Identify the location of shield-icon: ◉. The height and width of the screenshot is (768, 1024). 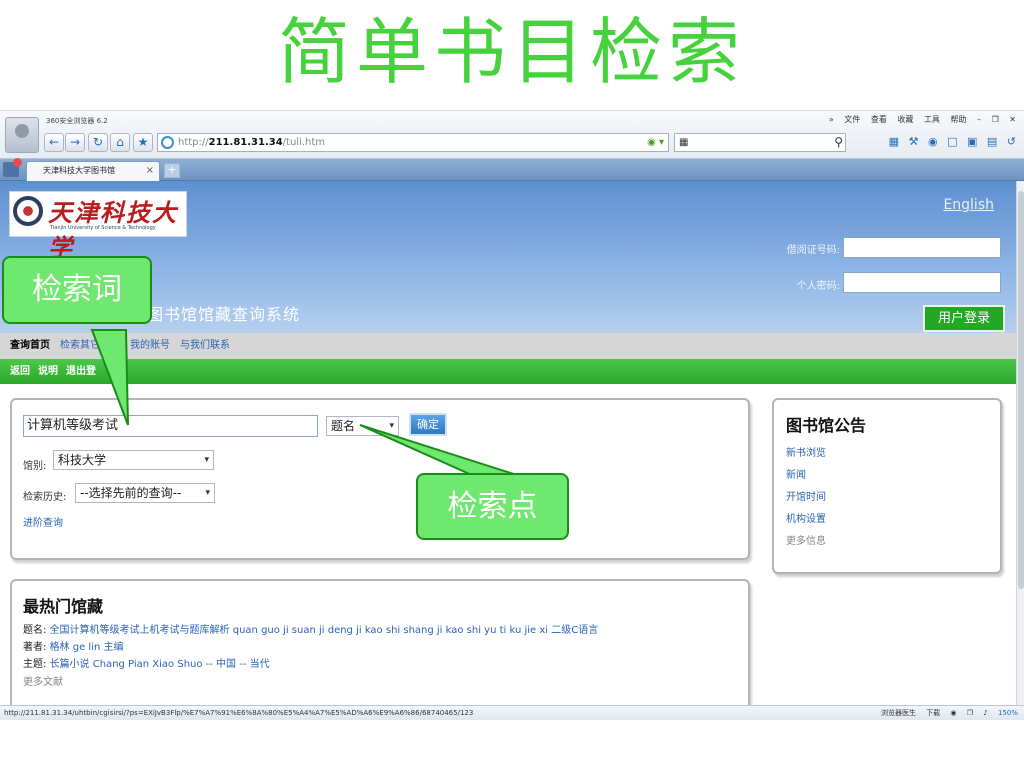
(933, 141).